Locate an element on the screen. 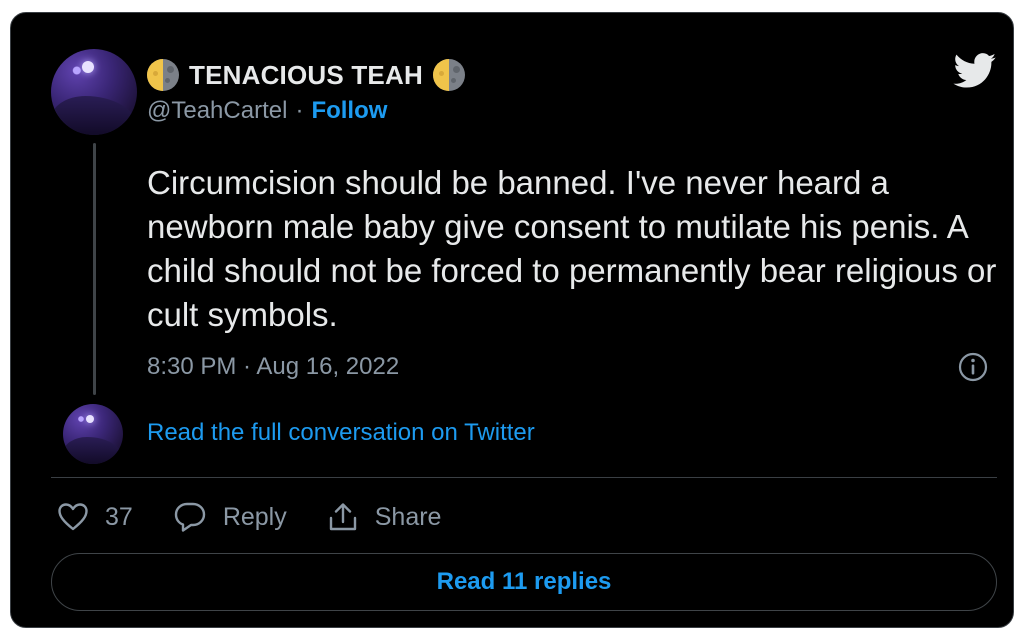  share-button: Share is located at coordinates (384, 517).